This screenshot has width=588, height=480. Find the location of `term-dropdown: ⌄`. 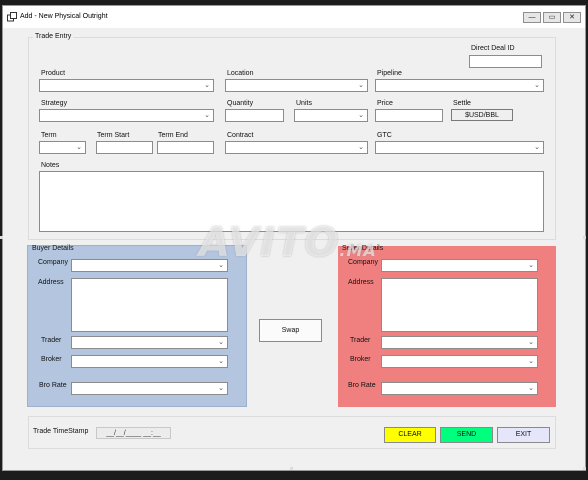

term-dropdown: ⌄ is located at coordinates (62, 147).